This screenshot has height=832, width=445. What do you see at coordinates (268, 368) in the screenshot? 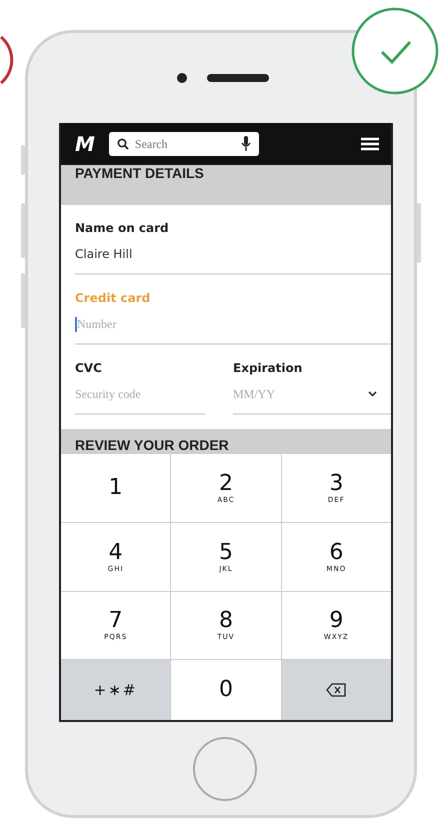
I see `field-label: Expiration` at bounding box center [268, 368].